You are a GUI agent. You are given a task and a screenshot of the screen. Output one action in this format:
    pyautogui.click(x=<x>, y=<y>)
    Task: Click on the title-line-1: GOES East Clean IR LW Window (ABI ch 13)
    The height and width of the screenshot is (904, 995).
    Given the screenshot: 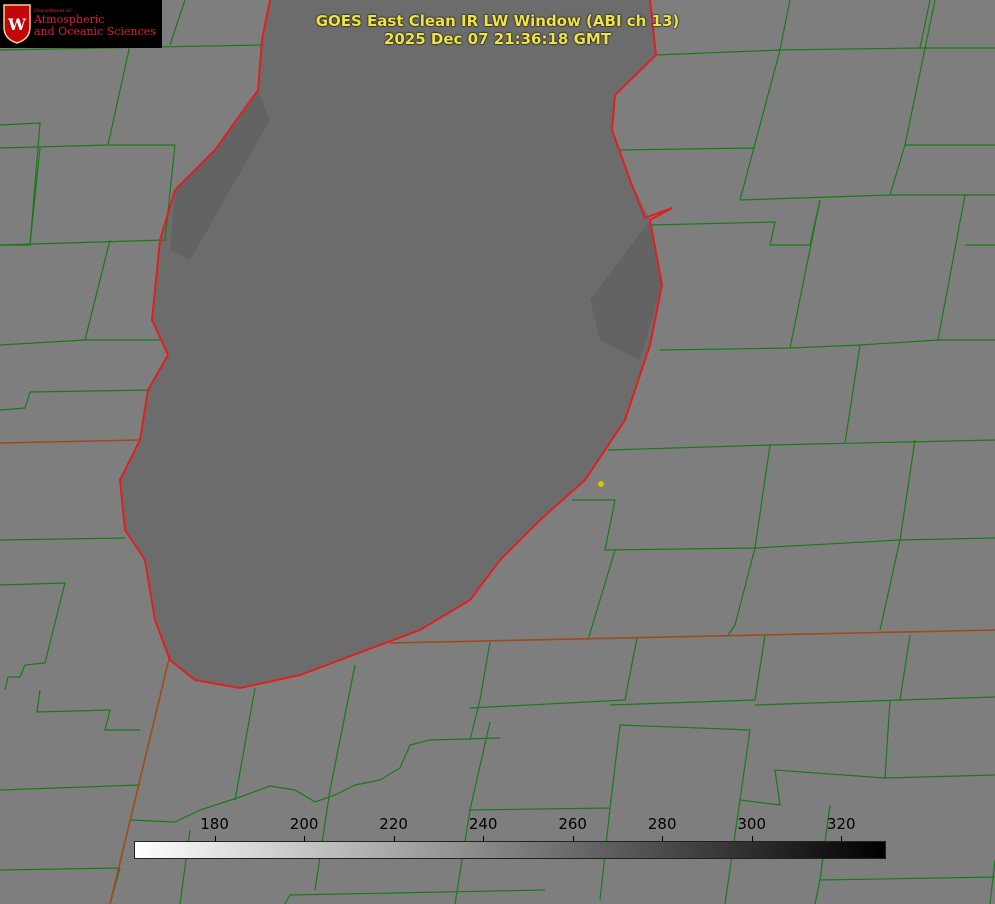 What is the action you would take?
    pyautogui.click(x=497, y=21)
    